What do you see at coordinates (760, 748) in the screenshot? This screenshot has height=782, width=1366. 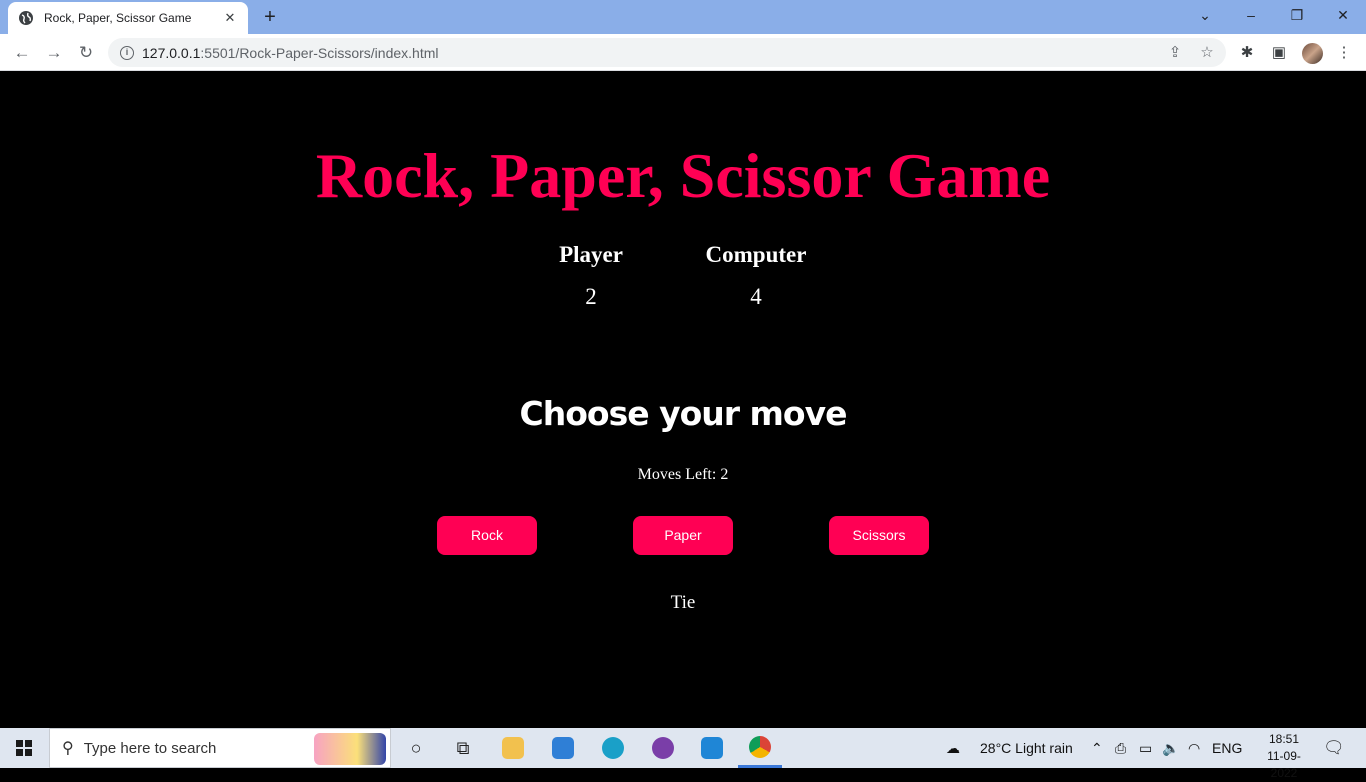 I see `chrome-icon` at bounding box center [760, 748].